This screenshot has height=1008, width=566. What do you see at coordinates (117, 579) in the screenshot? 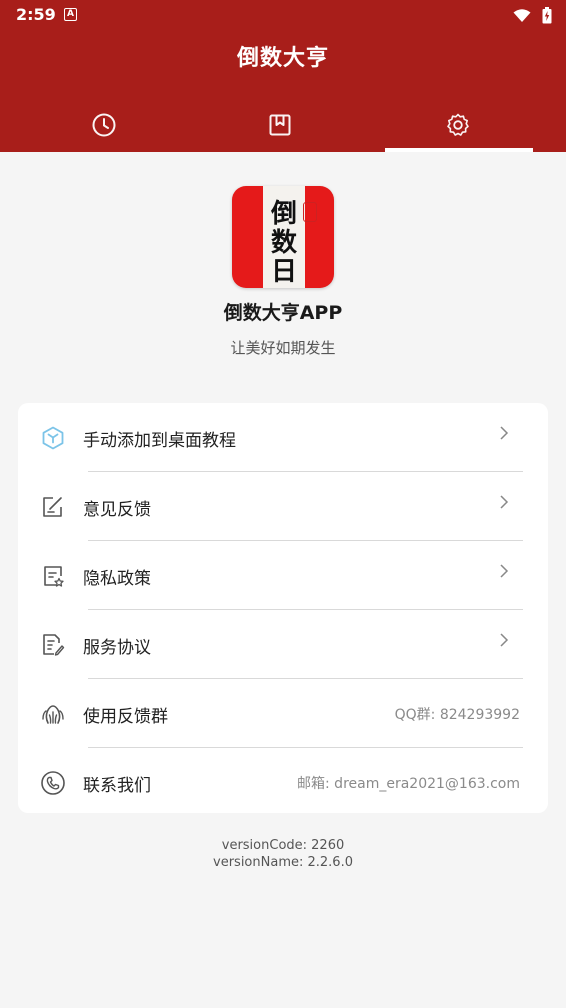
I see `menu-label: 隐私政策` at bounding box center [117, 579].